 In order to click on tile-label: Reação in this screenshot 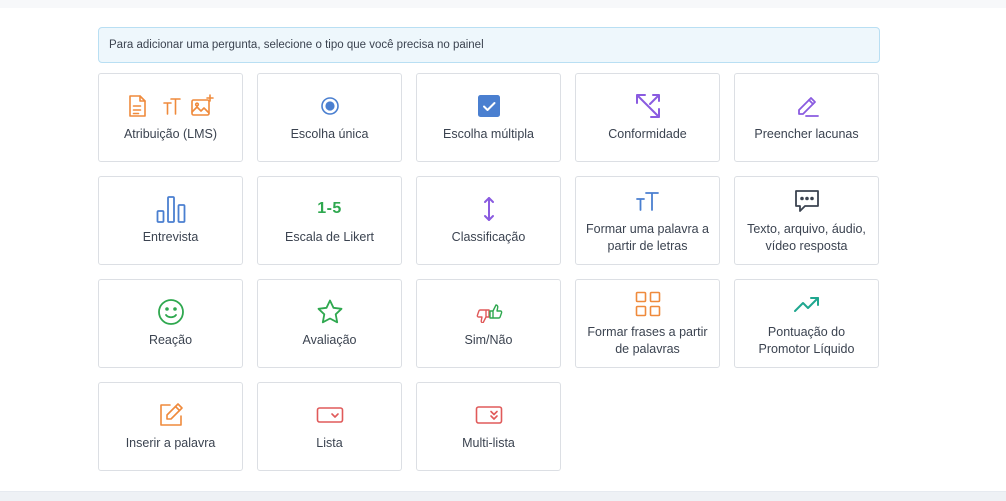, I will do `click(170, 340)`.